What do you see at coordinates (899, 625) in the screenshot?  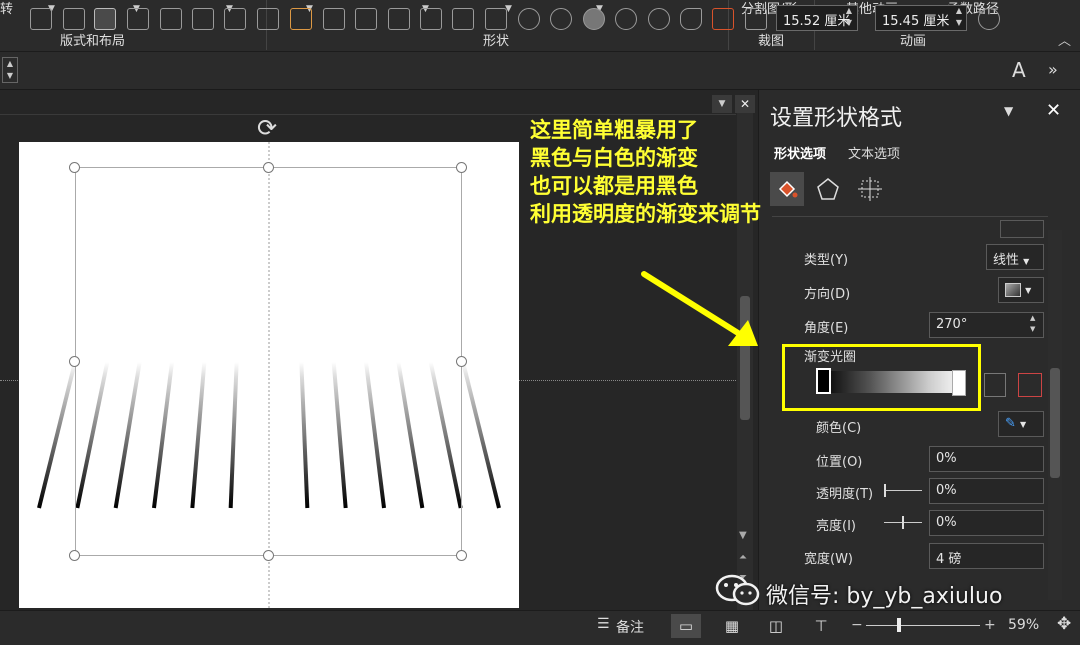 I see `zoom-slider-thumb` at bounding box center [899, 625].